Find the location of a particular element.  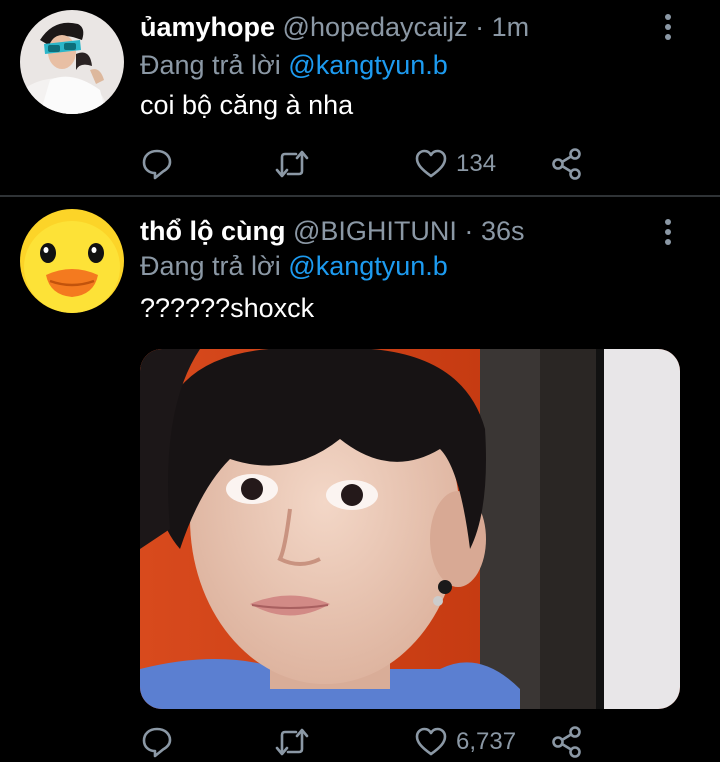

display-name: ủamyhope is located at coordinates (207, 27).